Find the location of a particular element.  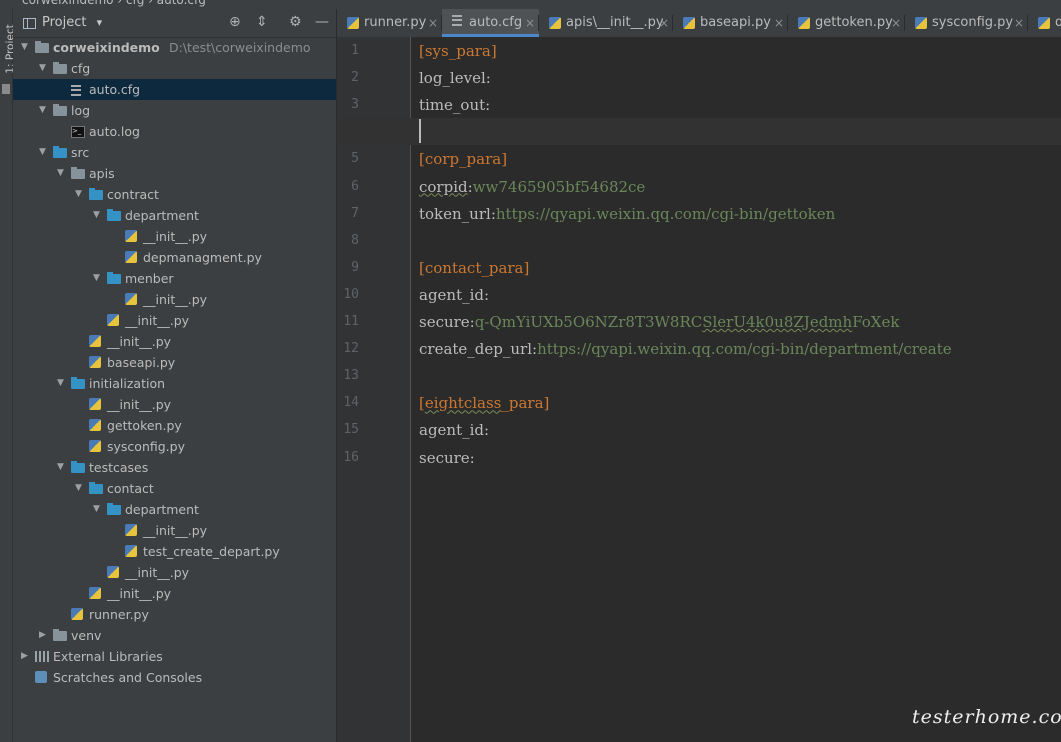

code-line: corpid:ww7465905bf54682ce is located at coordinates (532, 187).